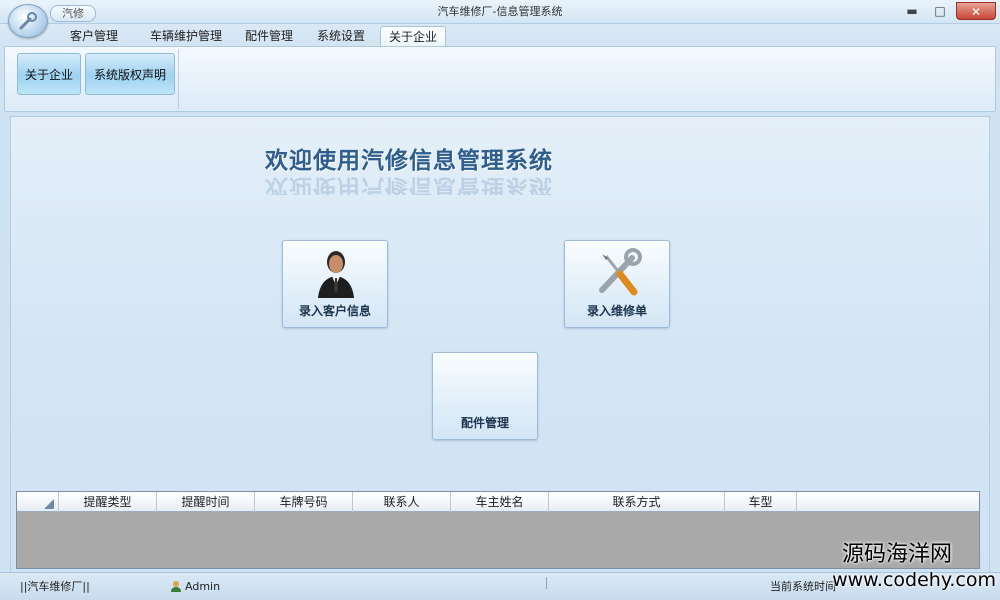  Describe the element at coordinates (484, 423) in the screenshot. I see `parts-management-label: 配件管理` at that location.